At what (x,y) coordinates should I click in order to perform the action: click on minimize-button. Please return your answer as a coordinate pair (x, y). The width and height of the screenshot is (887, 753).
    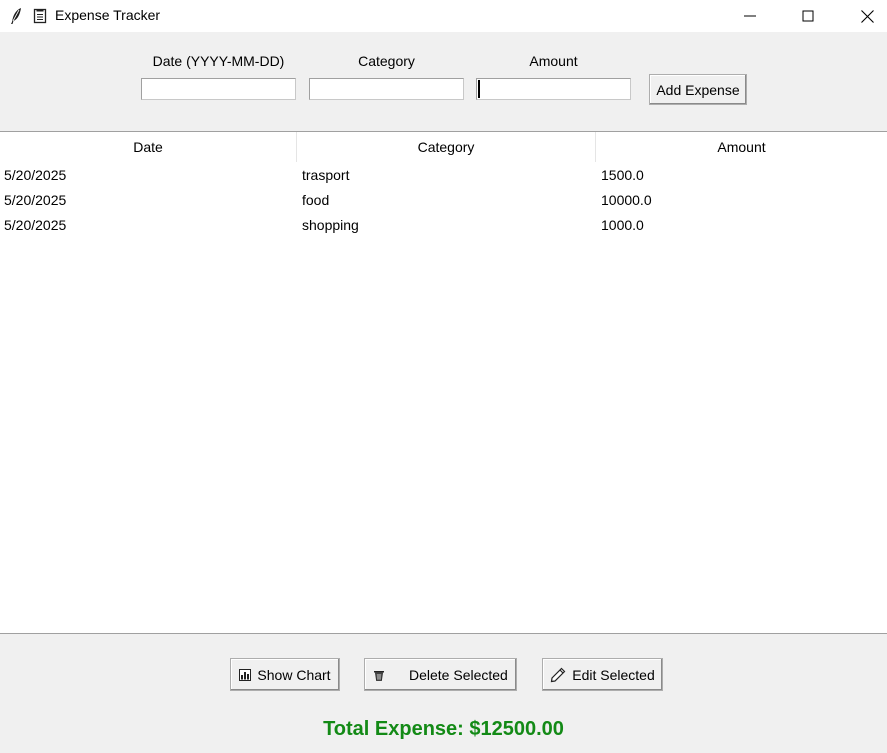
    Looking at the image, I should click on (750, 16).